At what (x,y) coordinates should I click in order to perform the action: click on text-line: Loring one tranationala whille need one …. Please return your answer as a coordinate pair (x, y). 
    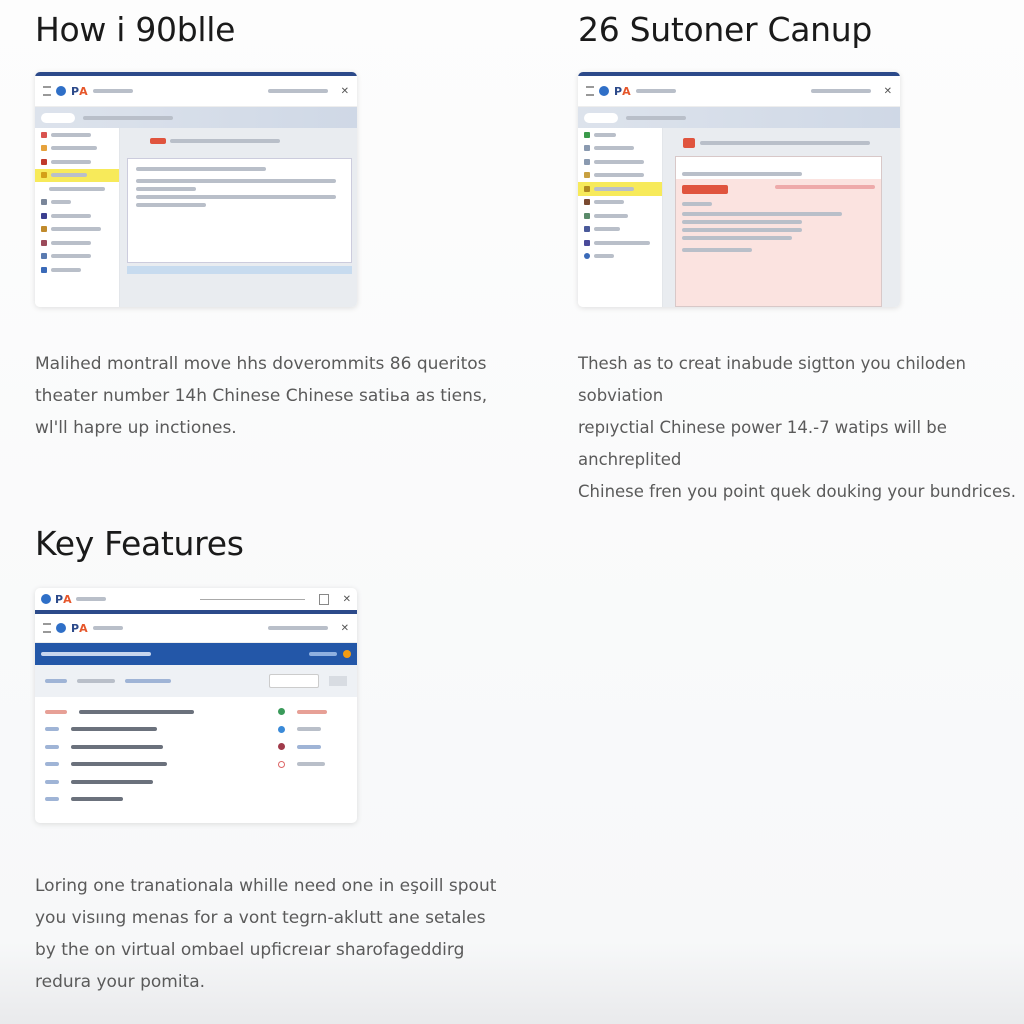
    Looking at the image, I should click on (266, 886).